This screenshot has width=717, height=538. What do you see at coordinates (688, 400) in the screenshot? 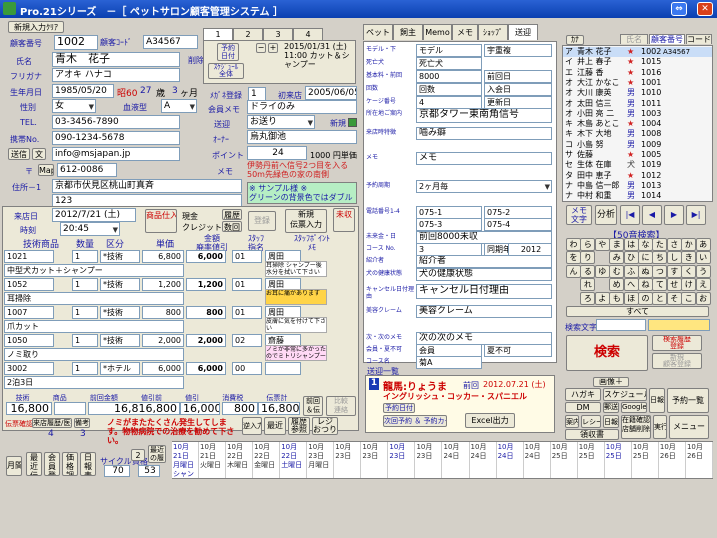
I see `reservation-list-button: 予約一覧` at bounding box center [688, 400].